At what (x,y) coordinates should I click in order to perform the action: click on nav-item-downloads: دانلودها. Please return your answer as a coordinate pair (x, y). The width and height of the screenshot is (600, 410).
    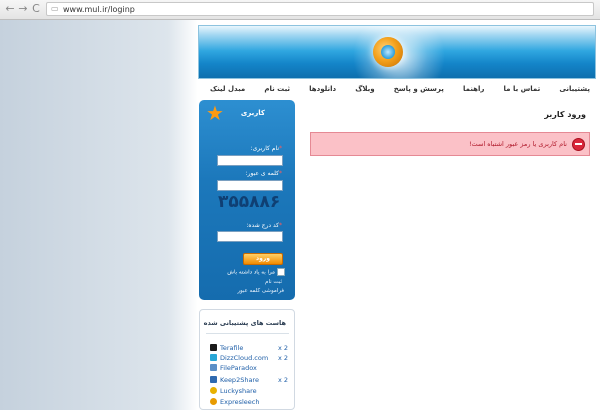
    Looking at the image, I should click on (322, 91).